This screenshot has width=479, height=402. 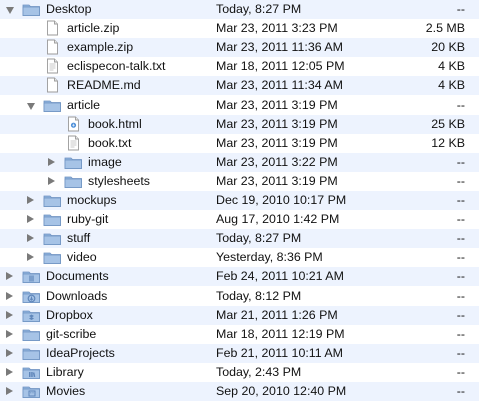 I want to click on file-row: mockups Dec 19, 2010 10:17 PM --, so click(x=239, y=200).